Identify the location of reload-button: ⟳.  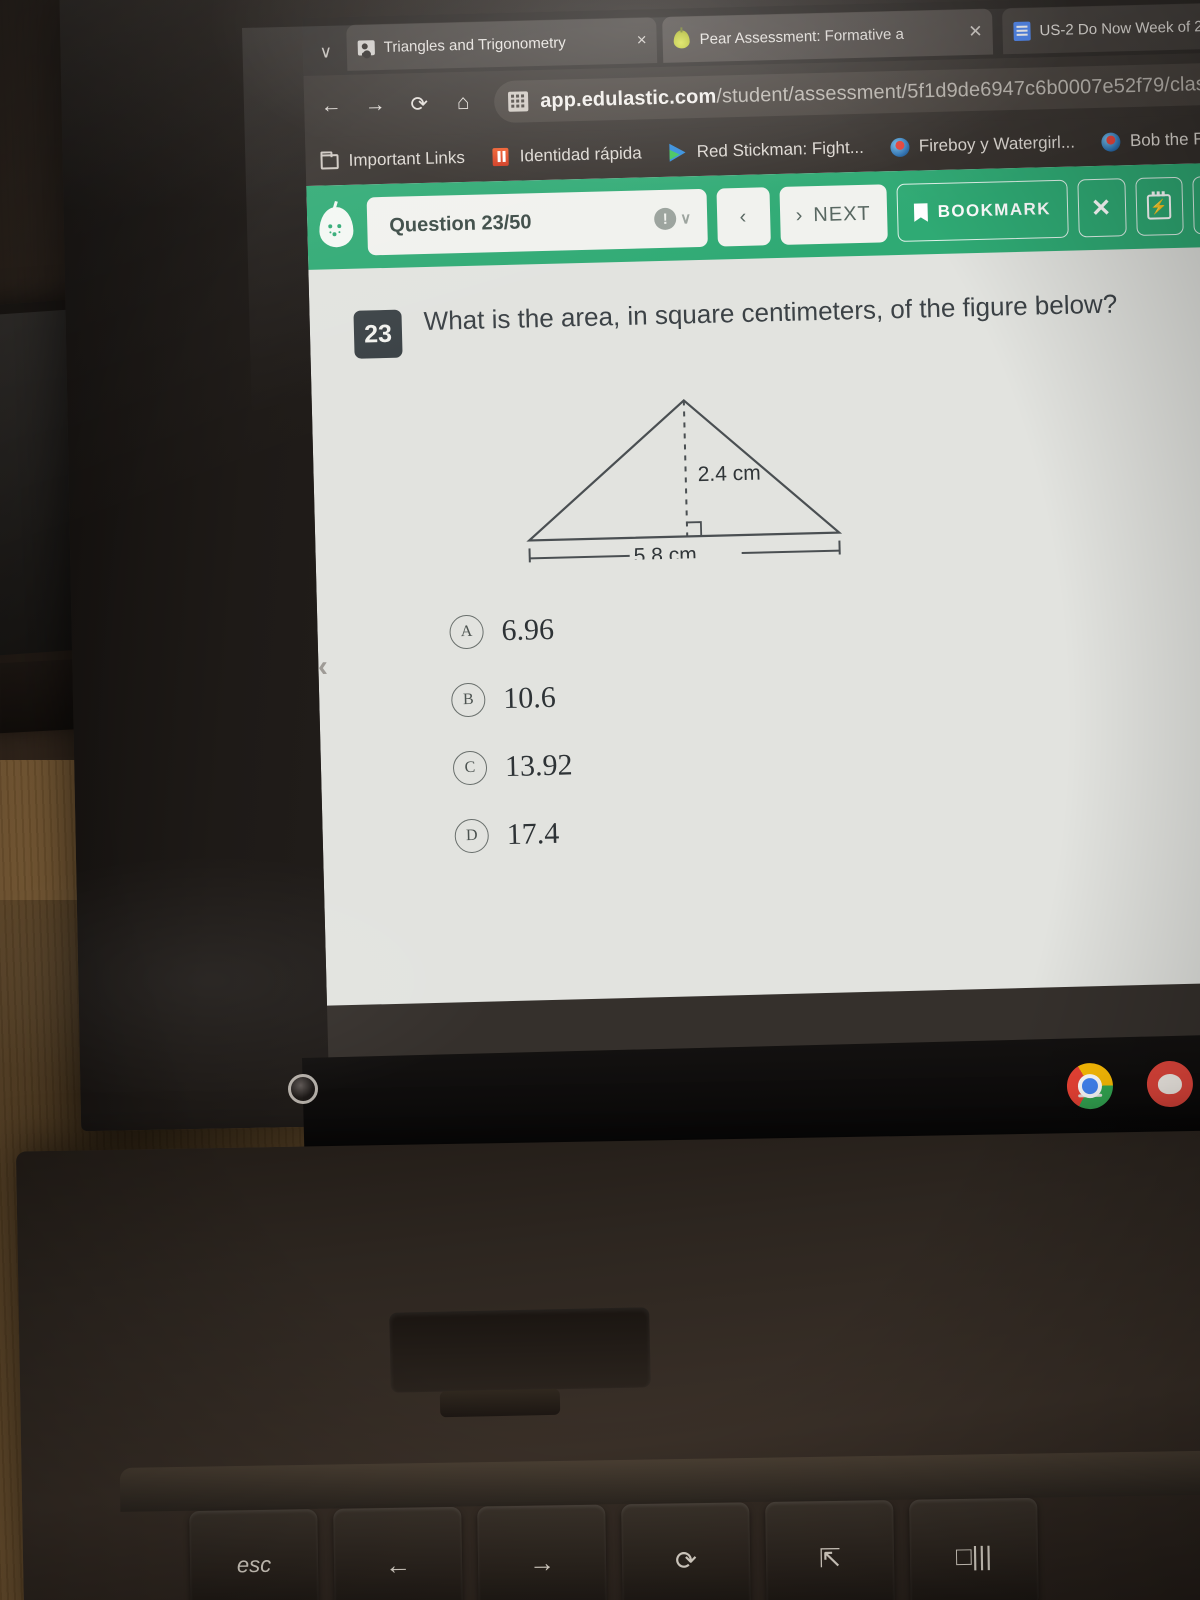
(419, 104).